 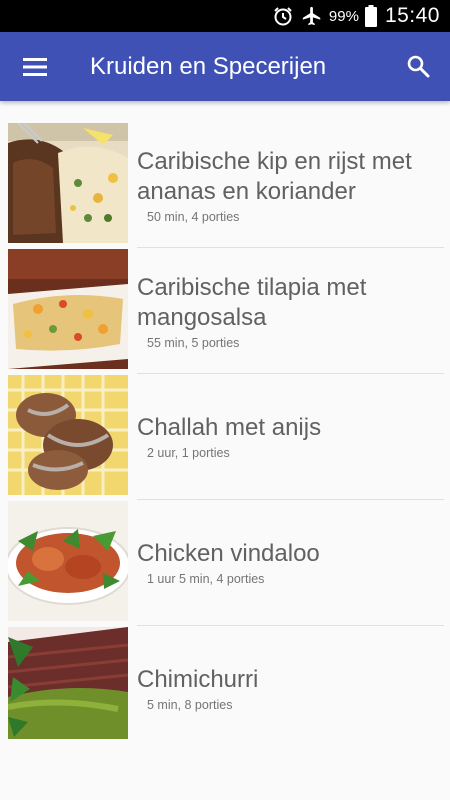 I want to click on recipe-text: Chicken vindaloo 1 uur 5 min, 4 porties, so click(x=287, y=562).